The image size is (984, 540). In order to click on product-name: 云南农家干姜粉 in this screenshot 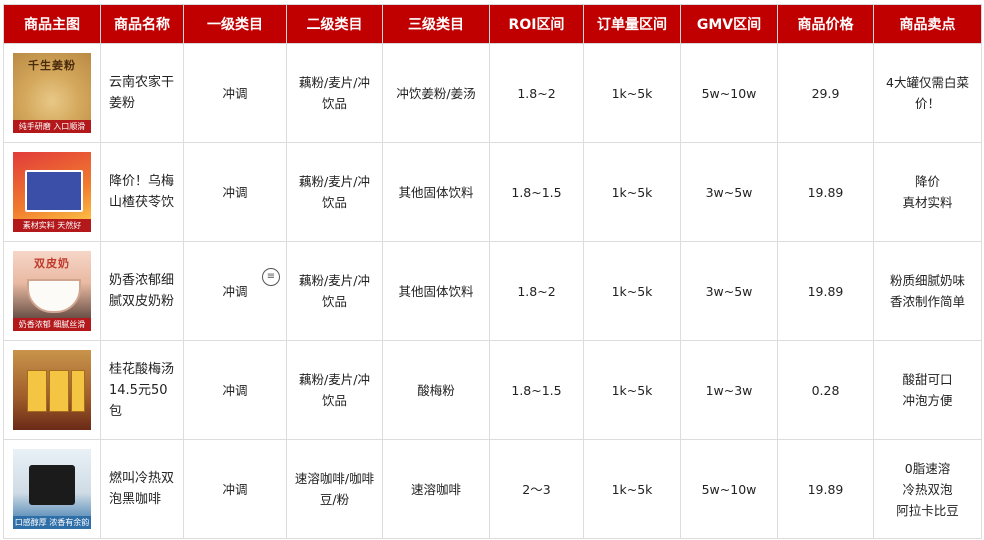, I will do `click(142, 93)`.